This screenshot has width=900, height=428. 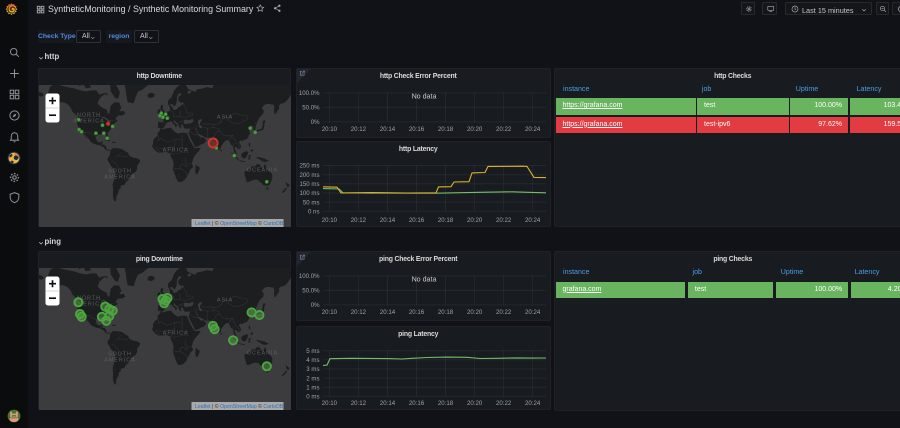 What do you see at coordinates (310, 193) in the screenshot?
I see `svg-text: 100 ms` at bounding box center [310, 193].